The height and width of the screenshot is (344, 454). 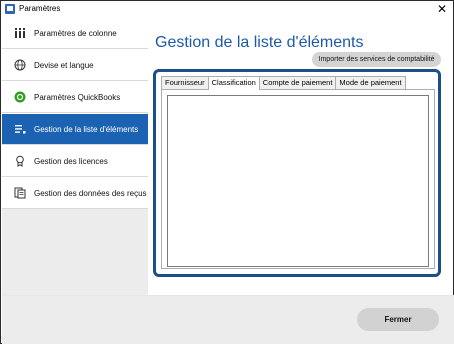 I want to click on app-icon, so click(x=10, y=9).